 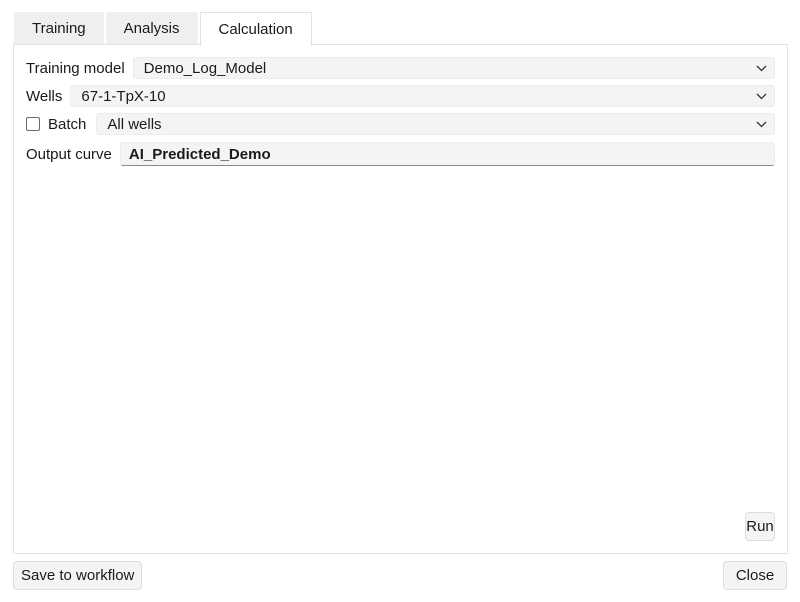 What do you see at coordinates (69, 154) in the screenshot?
I see `output-curve-label: Output curve` at bounding box center [69, 154].